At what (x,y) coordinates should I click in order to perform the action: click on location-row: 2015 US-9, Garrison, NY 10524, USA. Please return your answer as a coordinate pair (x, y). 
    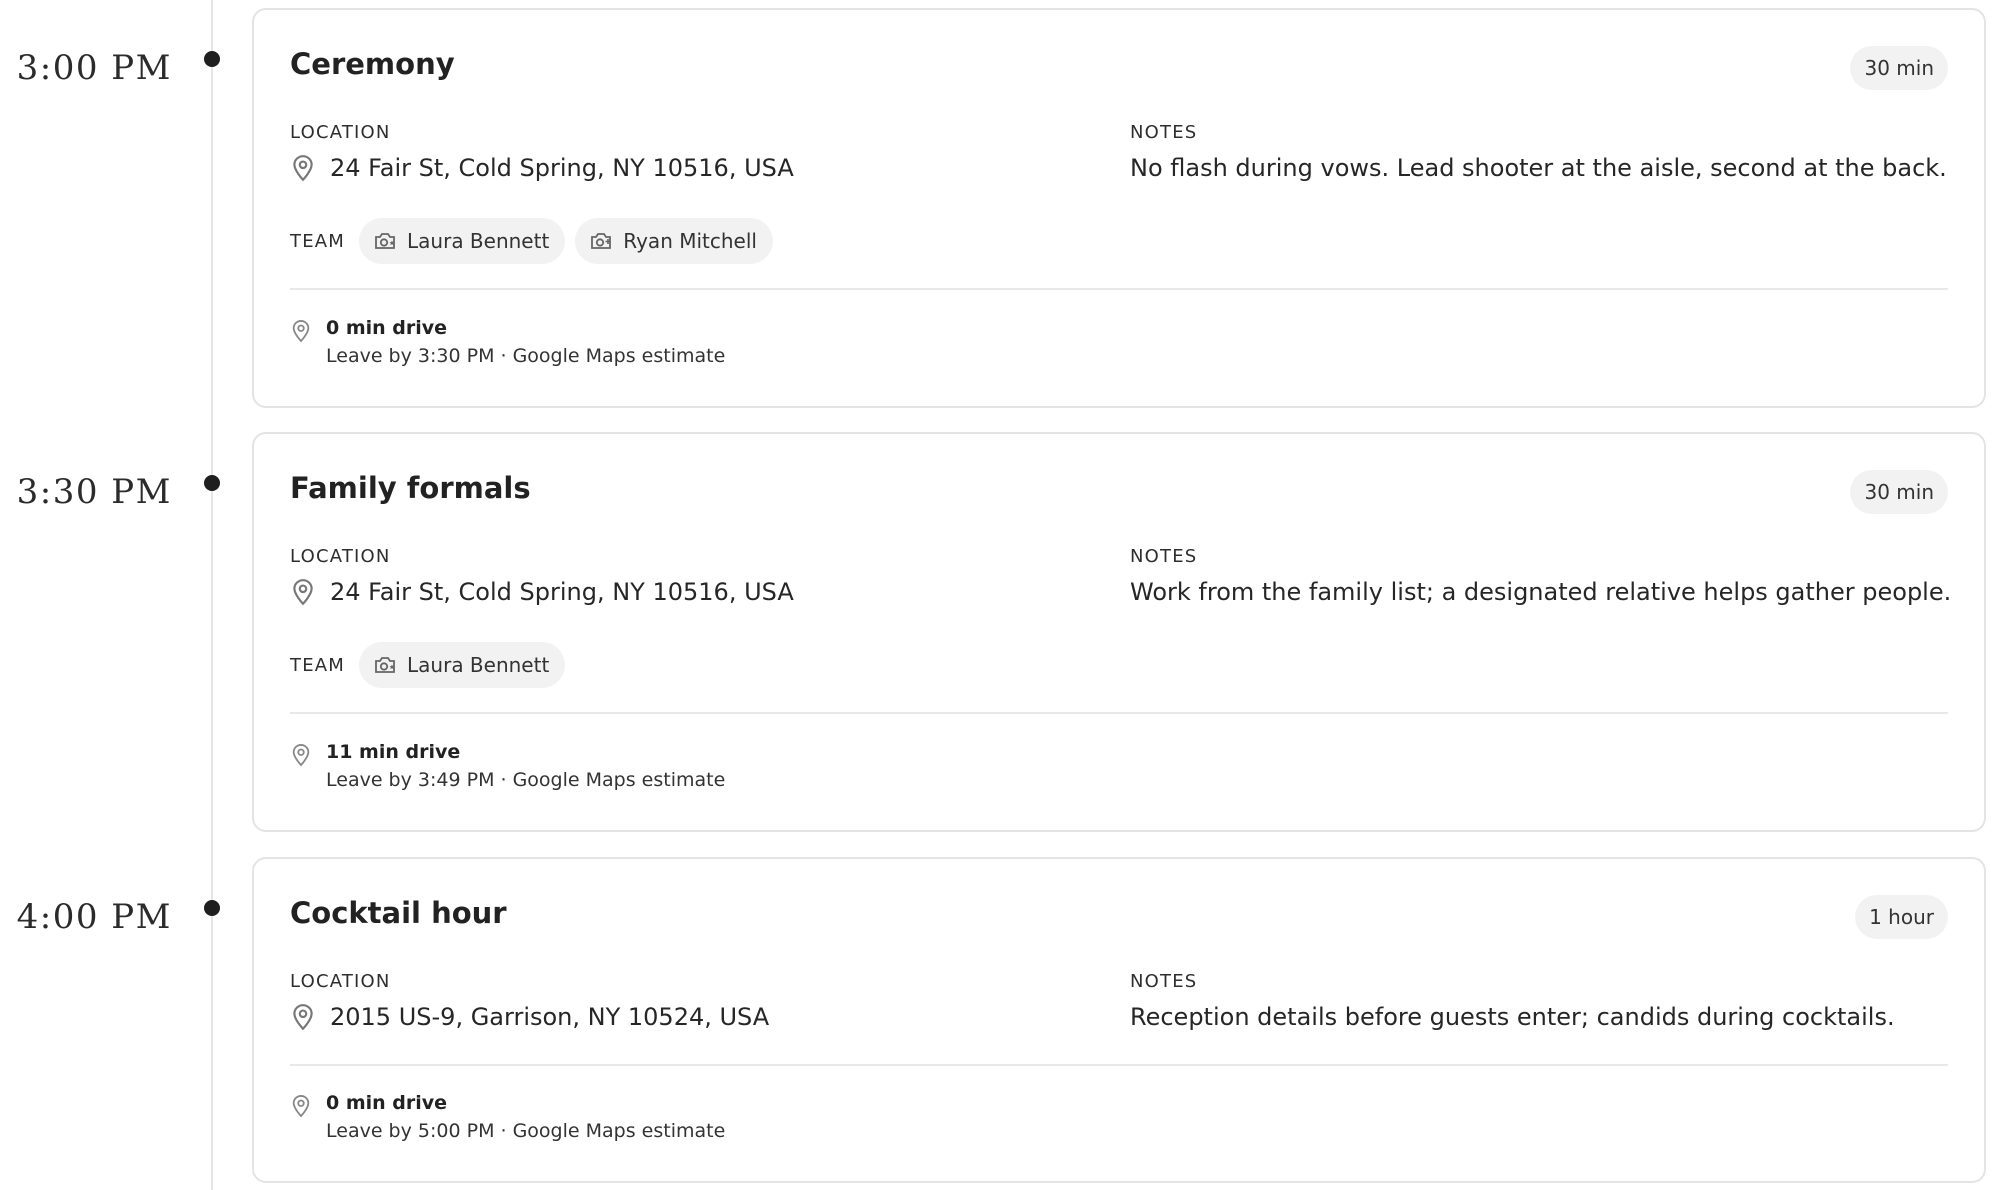
    Looking at the image, I should click on (529, 1017).